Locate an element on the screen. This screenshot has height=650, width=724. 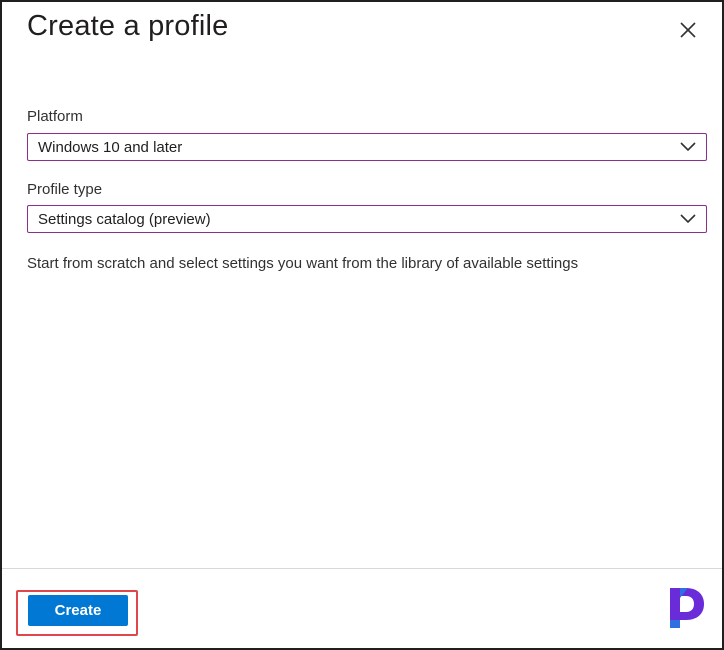
platform-select-value: Windows 10 and later is located at coordinates (110, 147).